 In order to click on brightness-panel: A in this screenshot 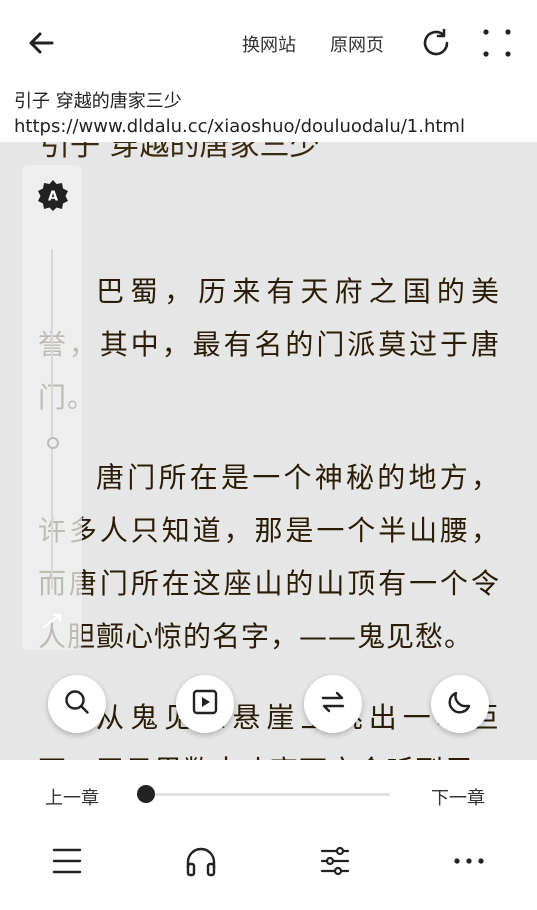, I will do `click(52, 407)`.